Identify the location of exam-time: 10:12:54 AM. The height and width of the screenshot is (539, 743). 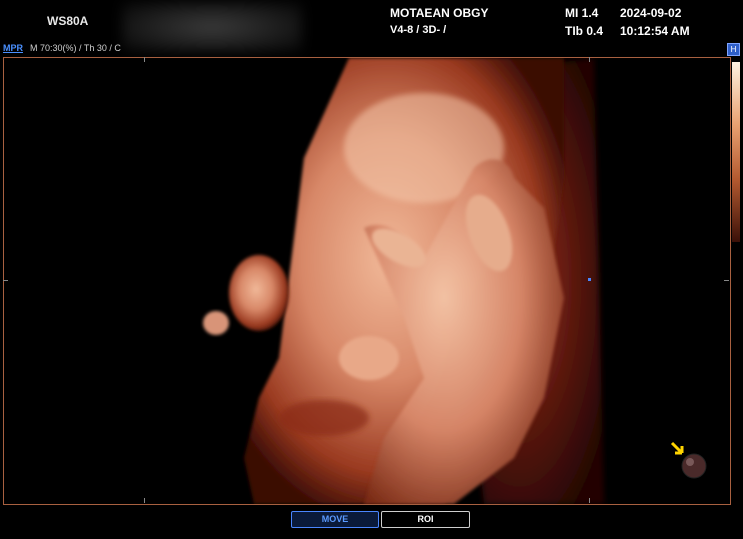
(655, 31).